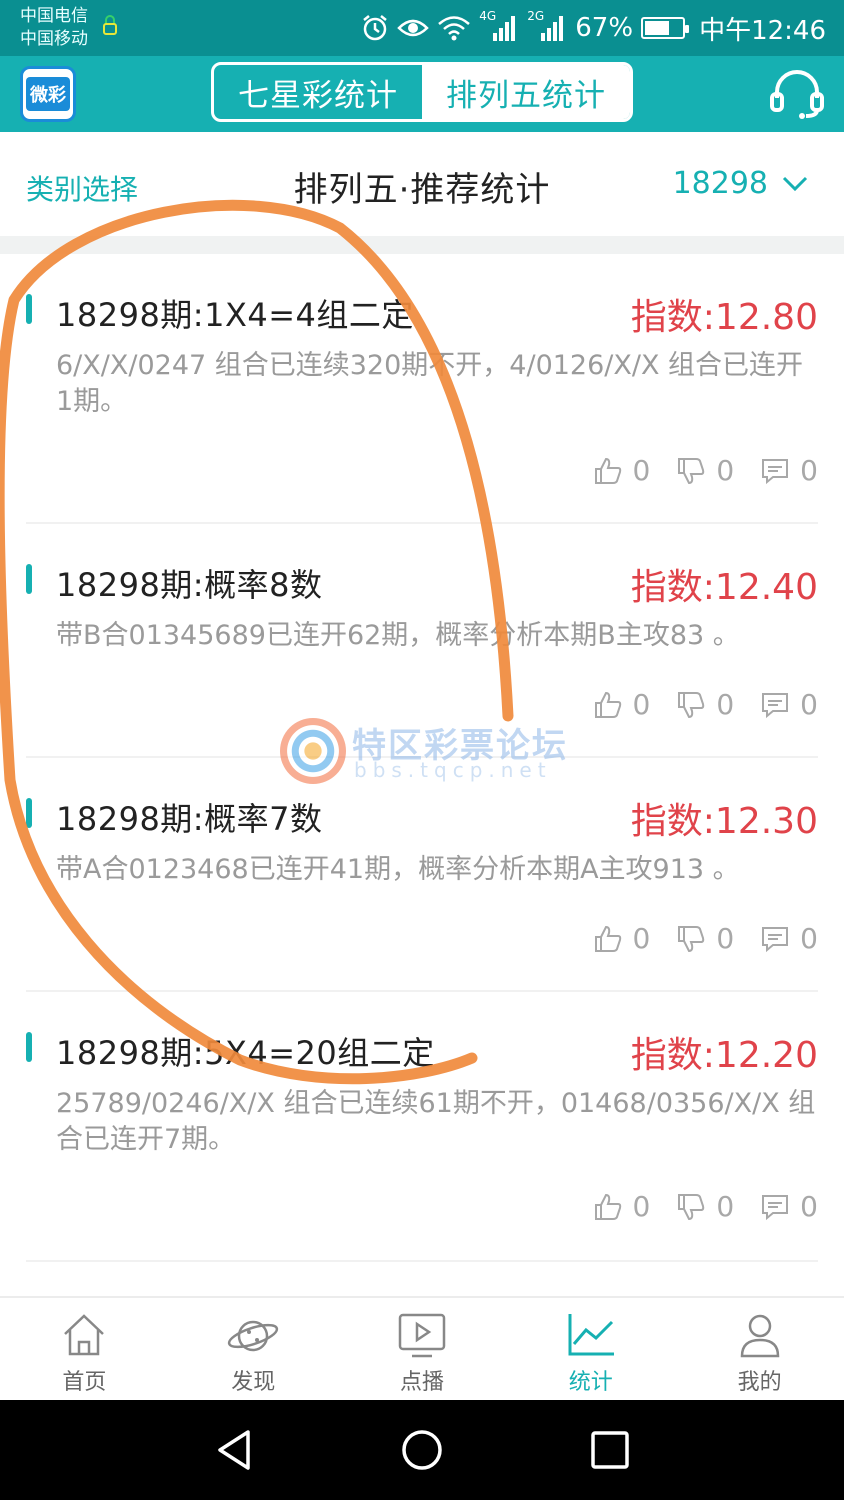 Image resolution: width=844 pixels, height=1500 pixels. Describe the element at coordinates (413, 28) in the screenshot. I see `eye-icon` at that location.